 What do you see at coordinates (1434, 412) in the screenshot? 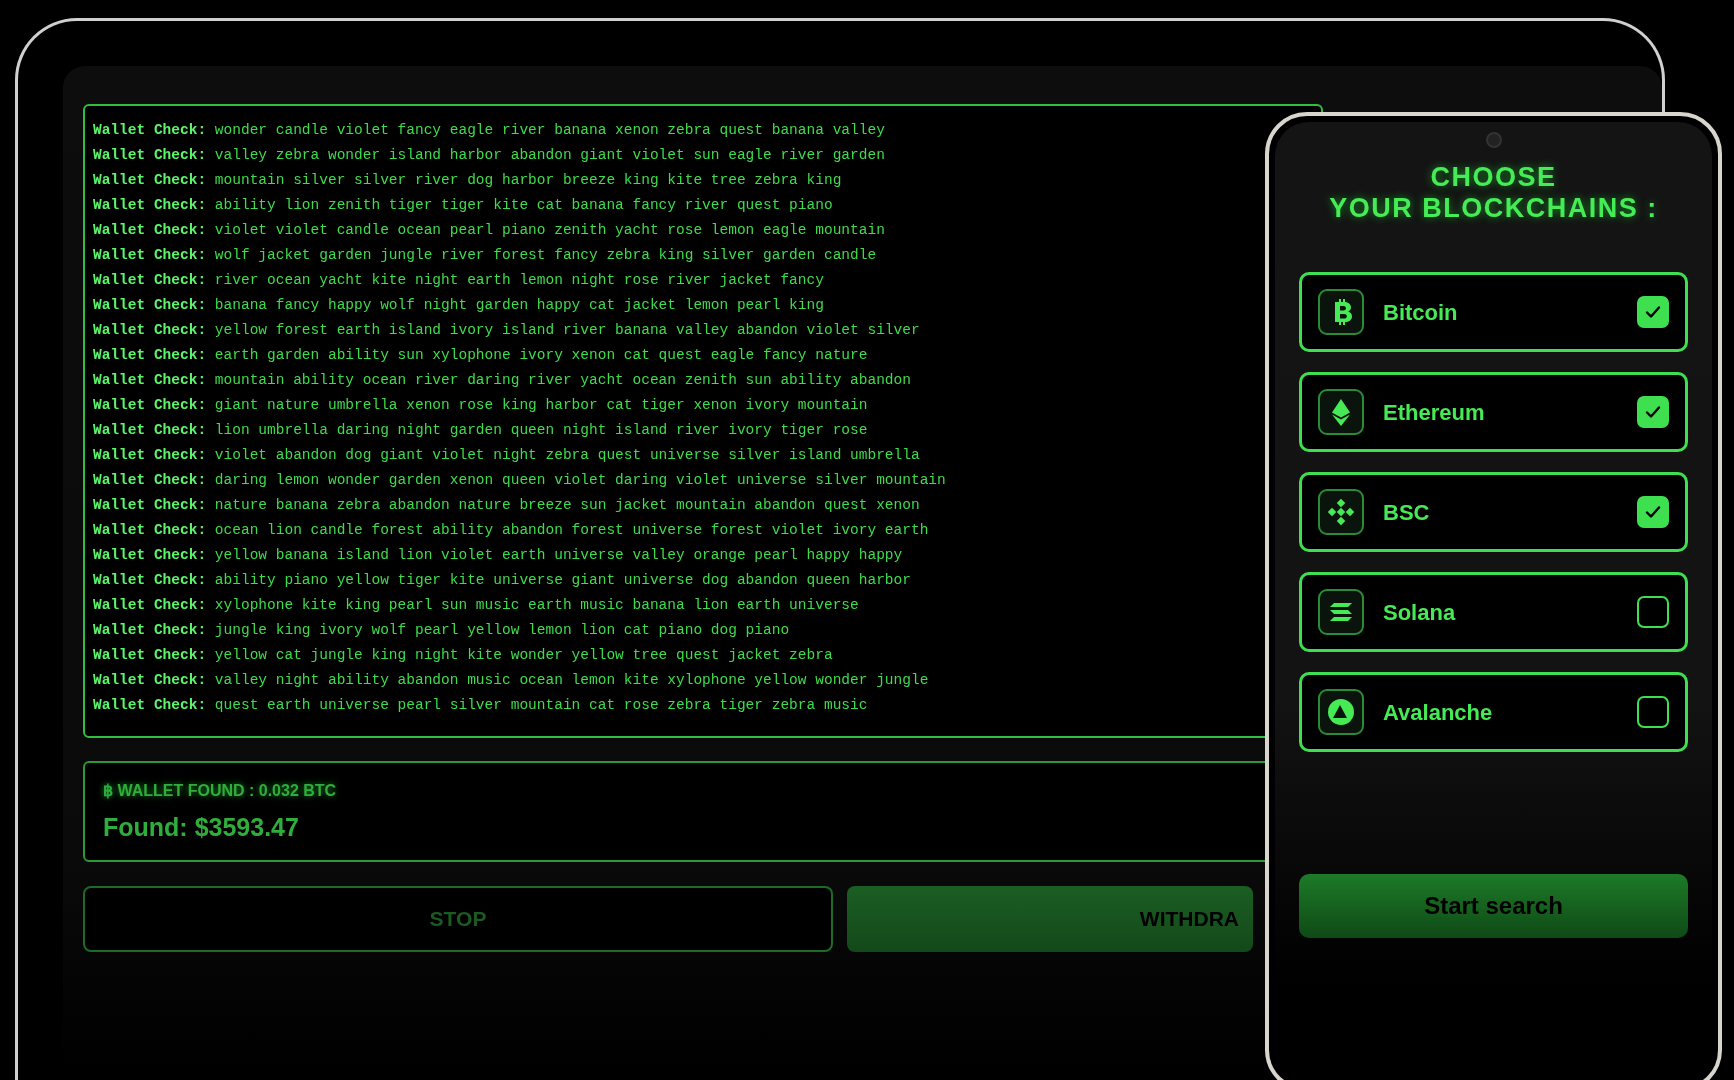
I see `blockchain-name: Ethereum` at bounding box center [1434, 412].